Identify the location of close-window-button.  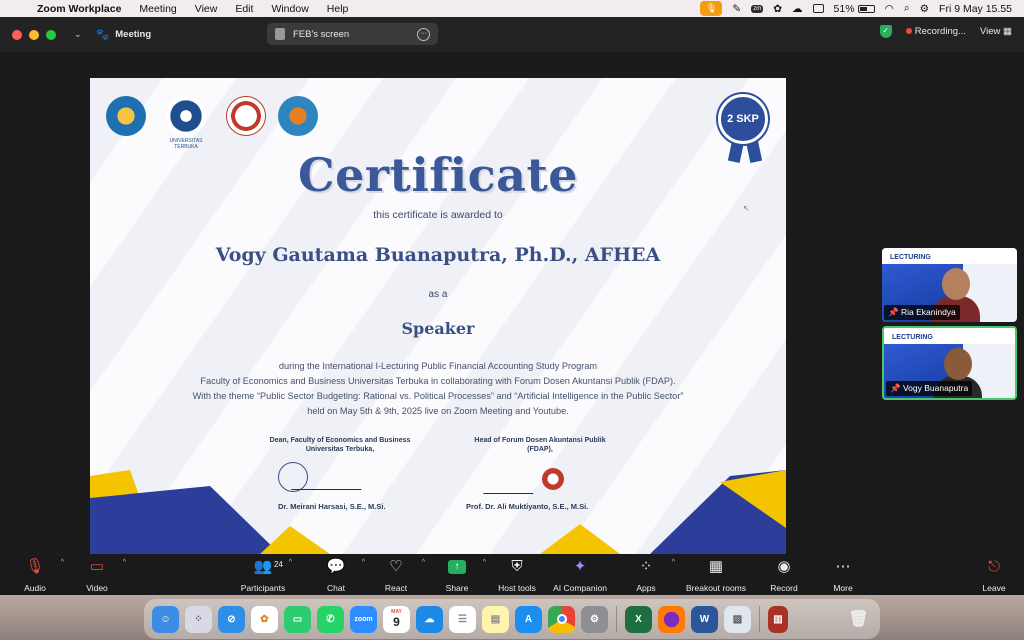
(17, 34).